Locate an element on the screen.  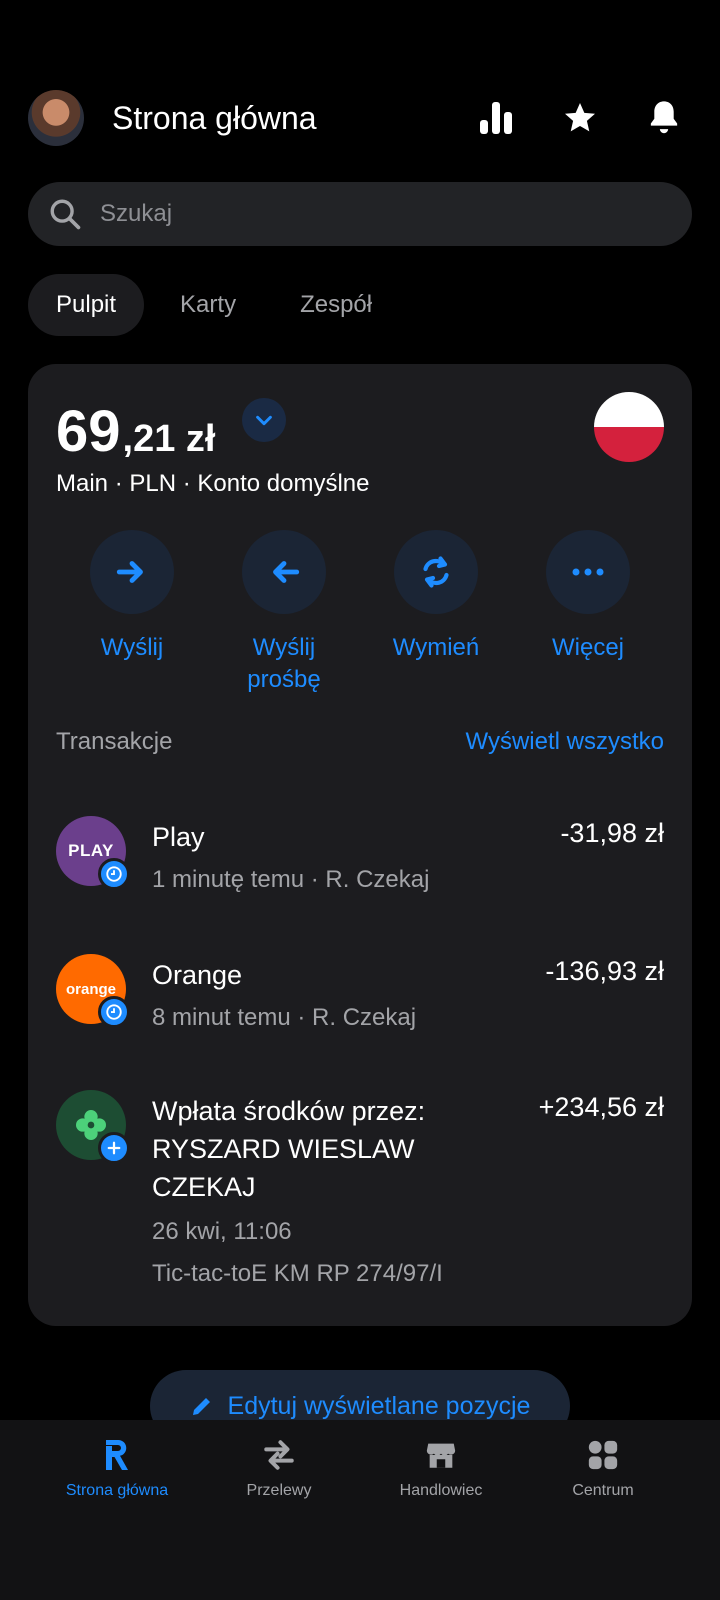
request-label: Wyślij prośbę is located at coordinates (284, 663).